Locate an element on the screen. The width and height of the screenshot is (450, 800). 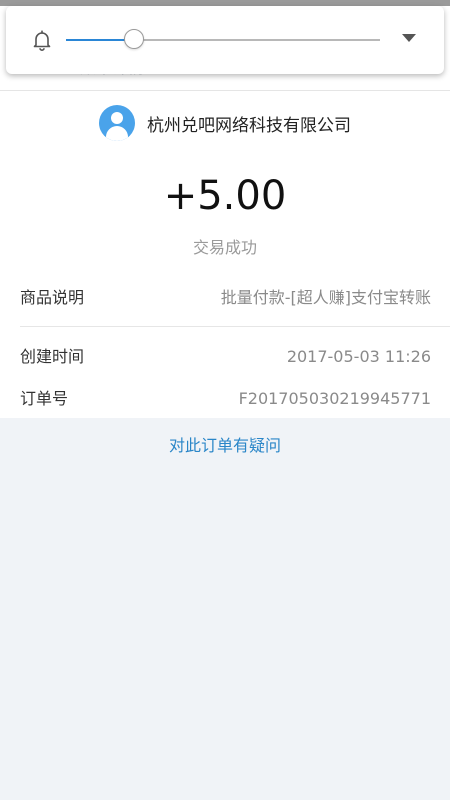
volume-slider is located at coordinates (223, 39).